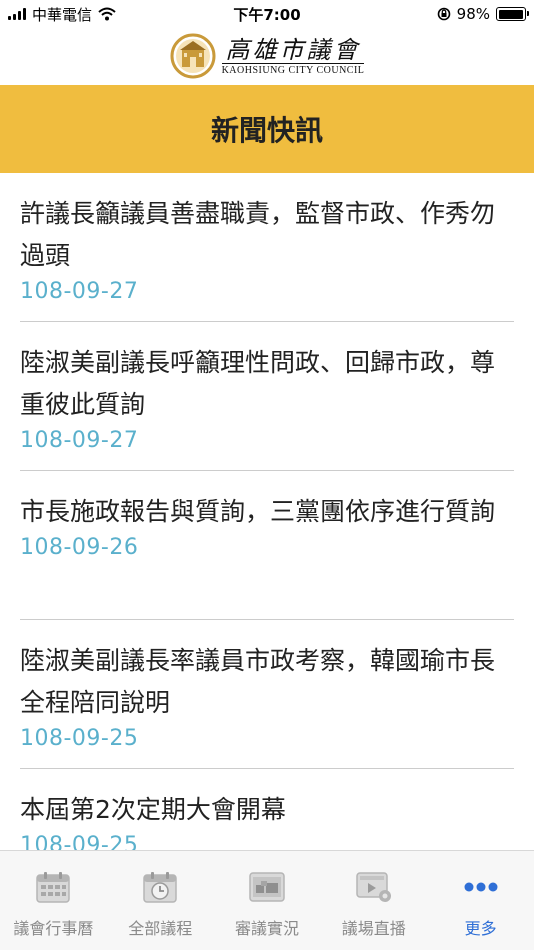 The height and width of the screenshot is (950, 534). I want to click on council-emblem-icon, so click(193, 56).